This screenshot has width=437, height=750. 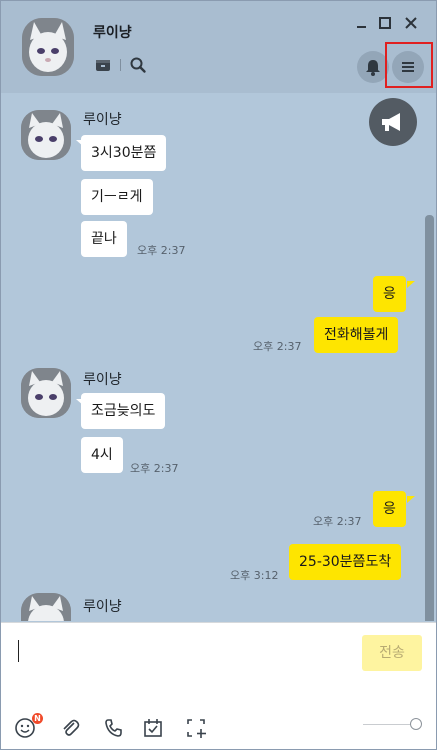 What do you see at coordinates (345, 562) in the screenshot?
I see `my-message-bubble: 25-30분쯤도착` at bounding box center [345, 562].